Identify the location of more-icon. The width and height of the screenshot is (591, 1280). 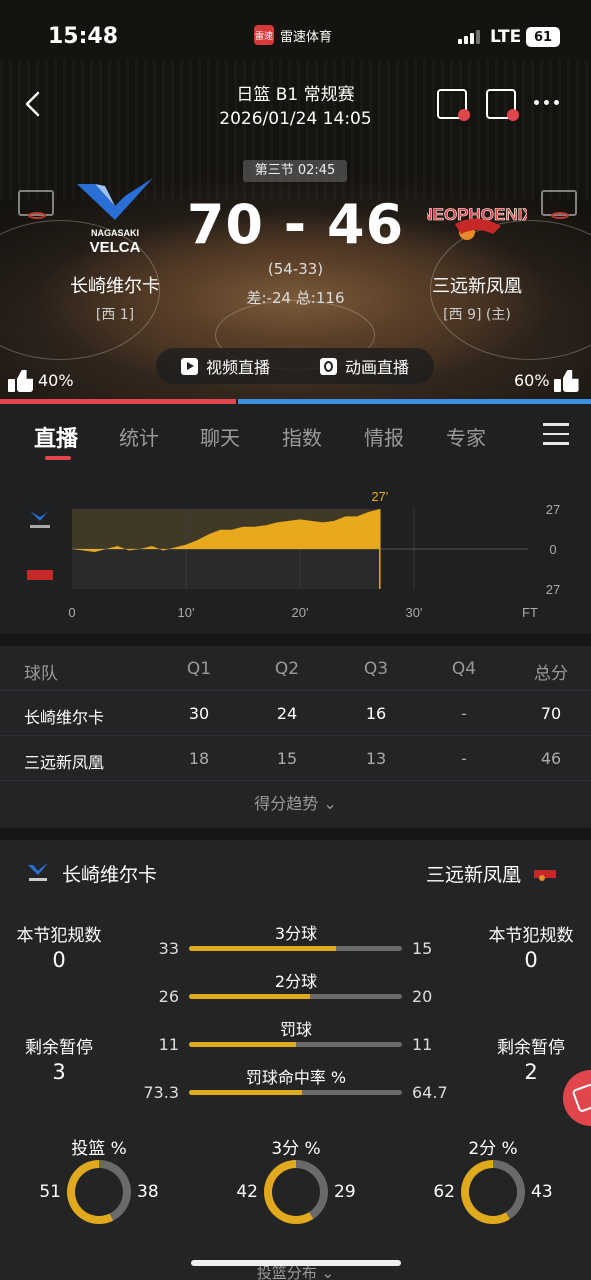
(546, 102).